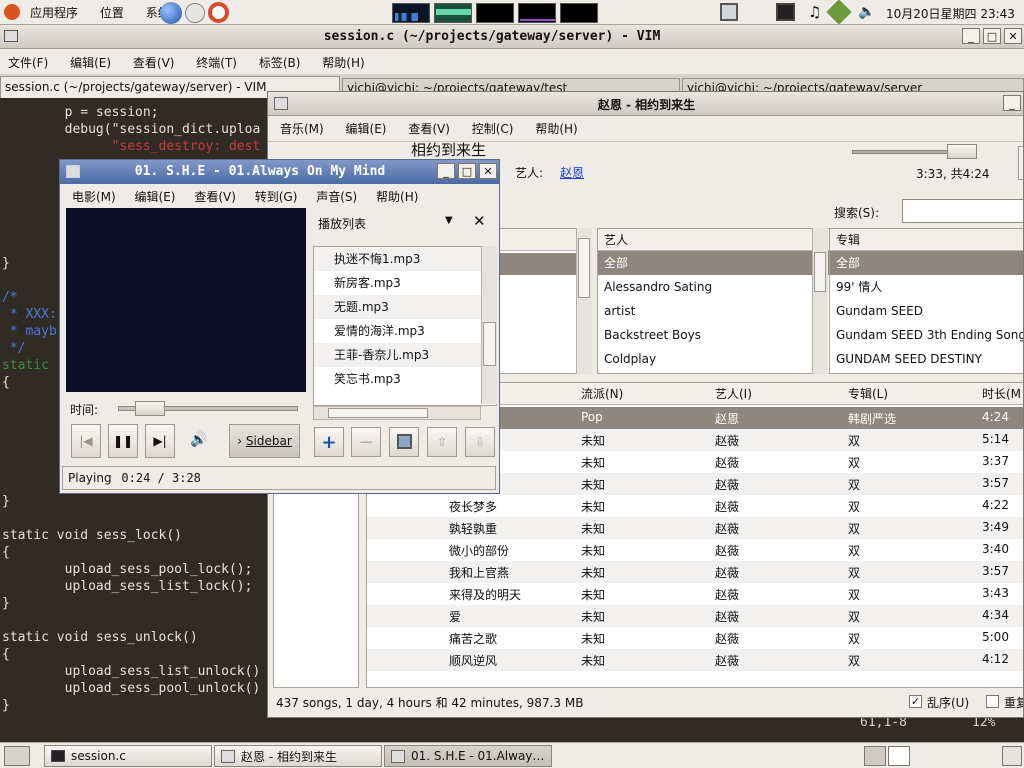  Describe the element at coordinates (695, 638) in the screenshot. I see `track-row: 痛苦之歌 未知 赵薇 双 5:00` at that location.